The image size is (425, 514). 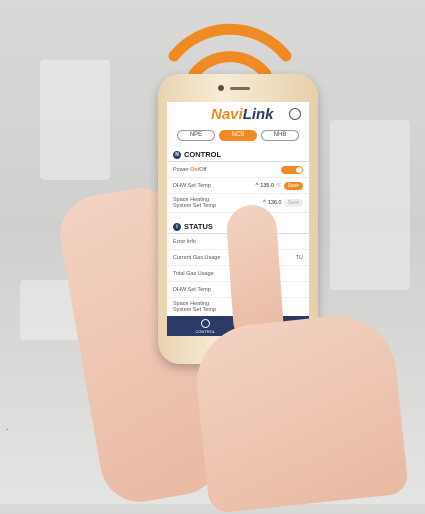 What do you see at coordinates (184, 241) in the screenshot?
I see `status-label: Error Info` at bounding box center [184, 241].